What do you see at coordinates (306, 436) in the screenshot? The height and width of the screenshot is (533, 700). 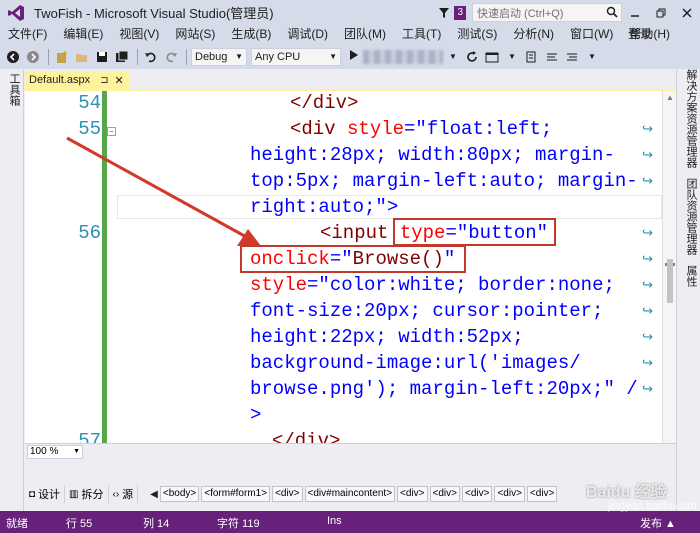 I see `code-token: </div>` at bounding box center [306, 436].